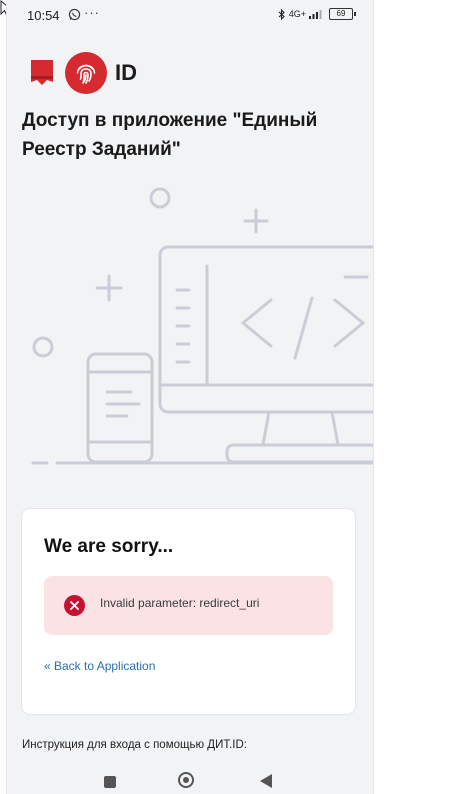 This screenshot has width=469, height=794. What do you see at coordinates (126, 72) in the screenshot?
I see `logo-id-text: ID` at bounding box center [126, 72].